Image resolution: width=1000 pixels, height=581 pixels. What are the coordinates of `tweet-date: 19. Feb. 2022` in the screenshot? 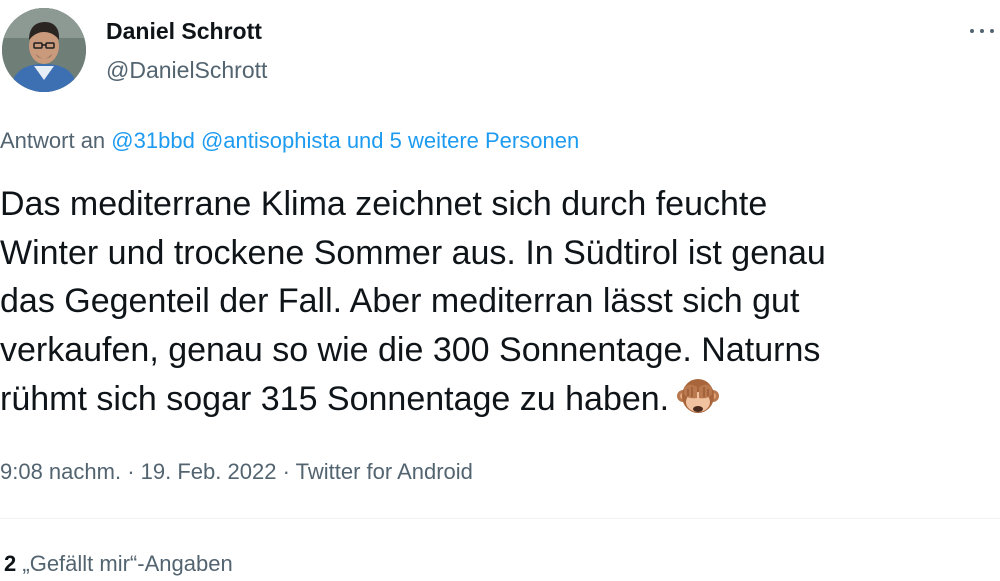 It's located at (209, 471).